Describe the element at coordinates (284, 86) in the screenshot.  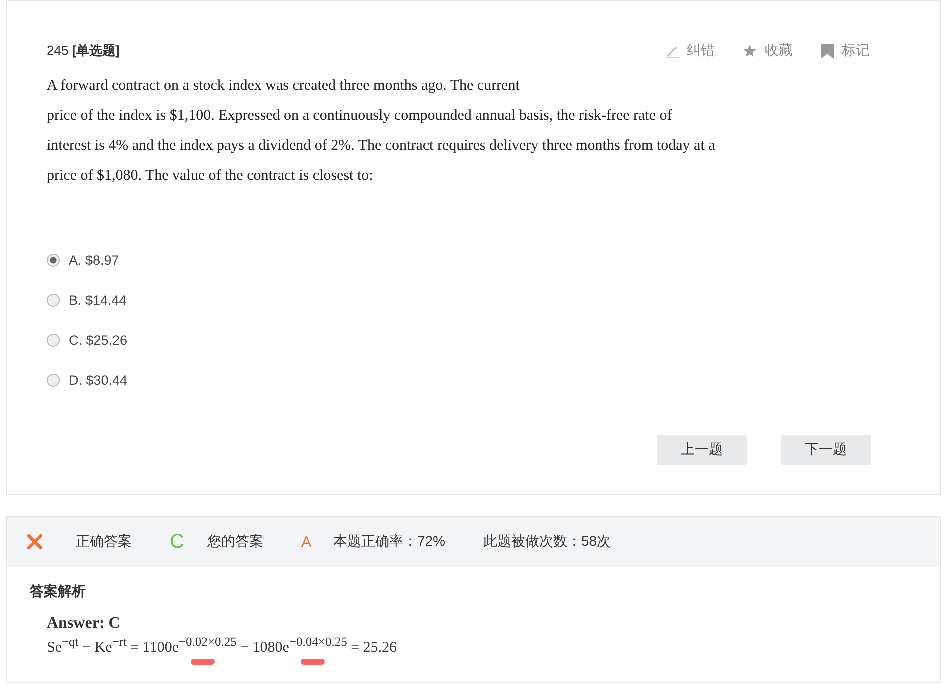
I see `question-text: A forward contract on a stock index was created three months ago. The current` at that location.